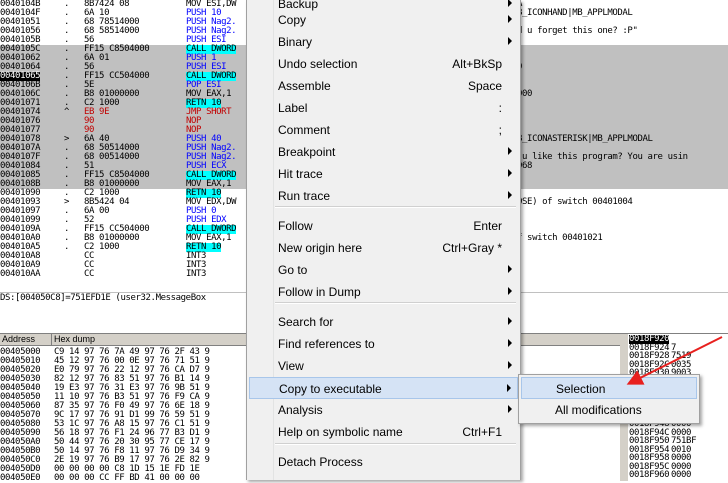  Describe the element at coordinates (304, 196) in the screenshot. I see `menu-item-label: Run trace` at that location.